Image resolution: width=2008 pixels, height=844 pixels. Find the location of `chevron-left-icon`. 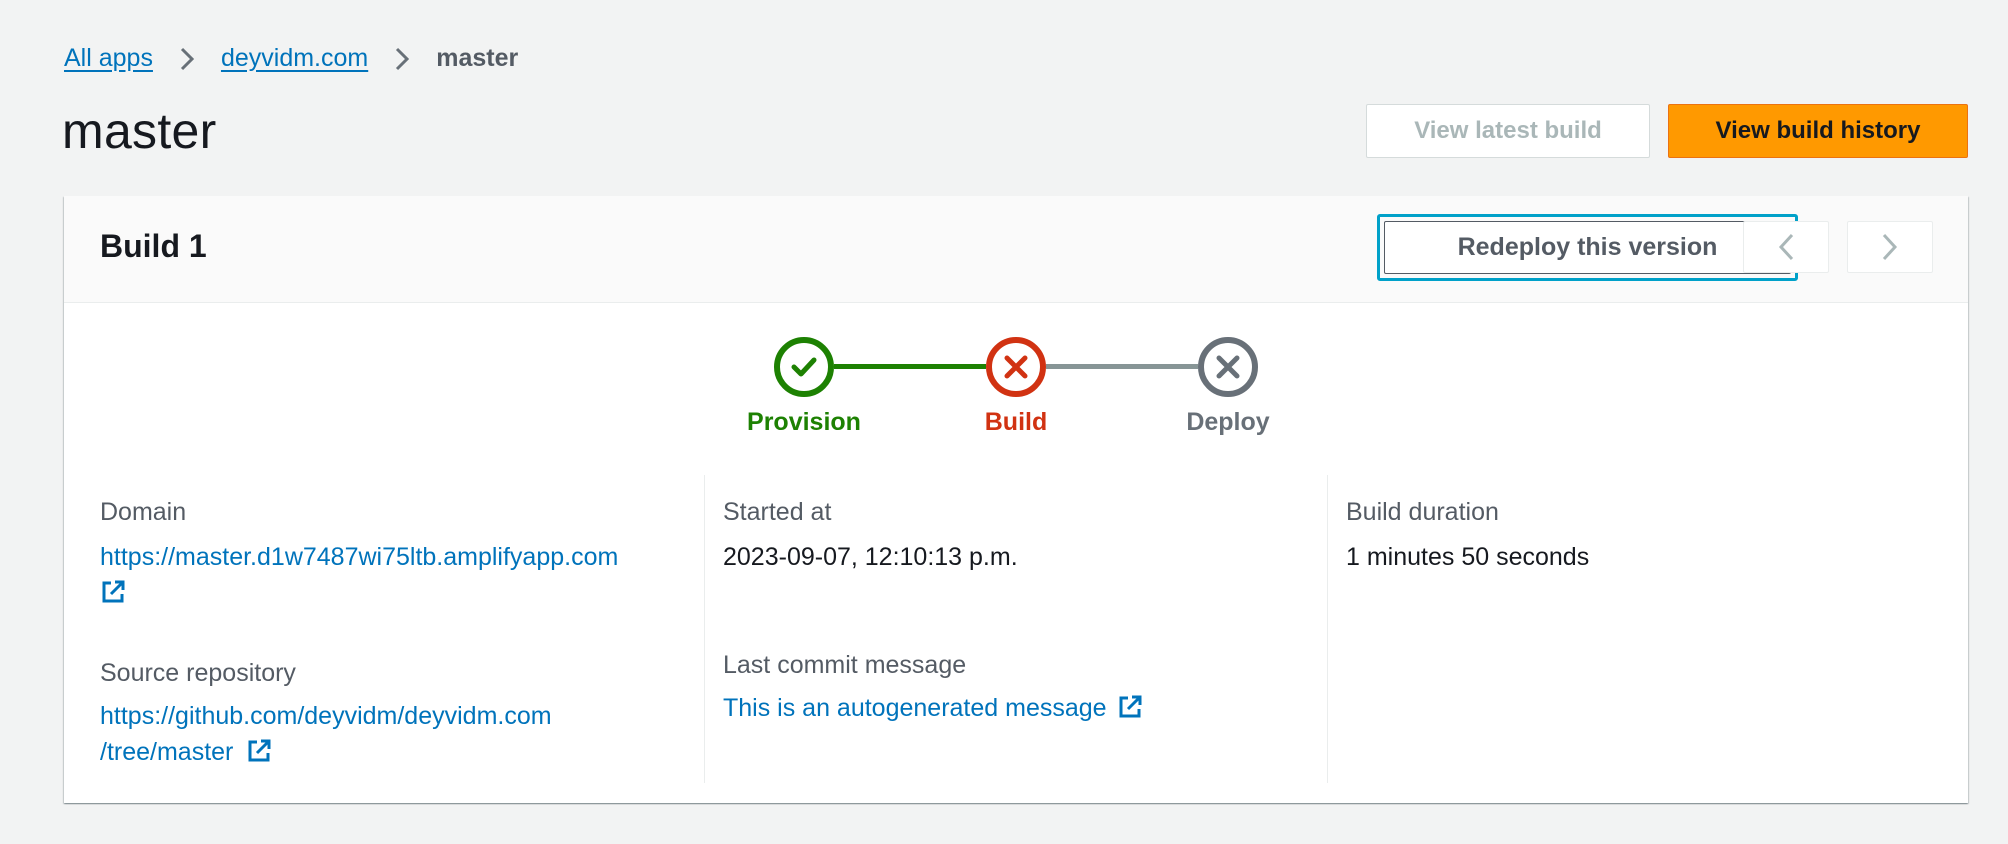

chevron-left-icon is located at coordinates (1786, 247).